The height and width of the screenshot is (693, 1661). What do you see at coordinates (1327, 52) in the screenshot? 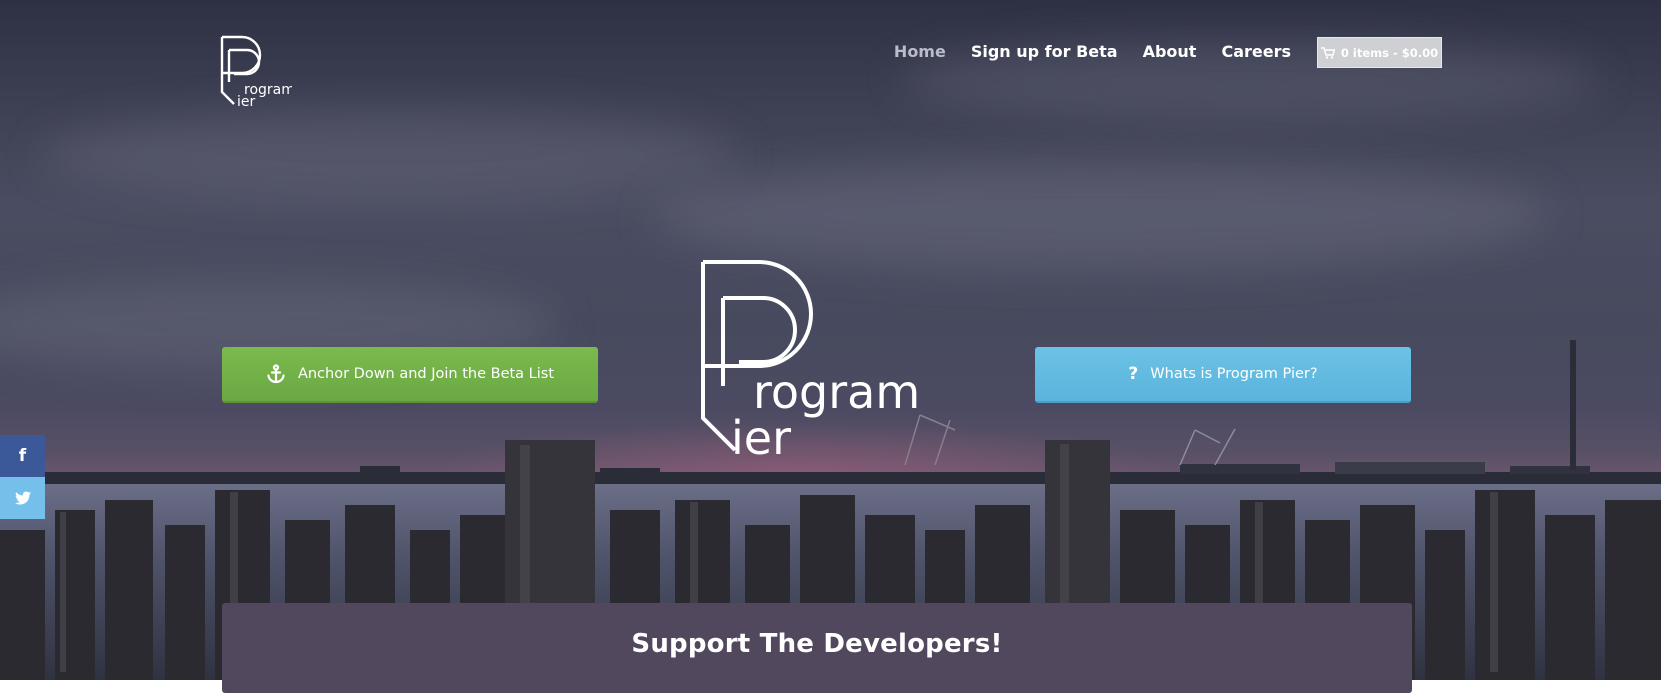
I see `shopping-cart-icon` at bounding box center [1327, 52].